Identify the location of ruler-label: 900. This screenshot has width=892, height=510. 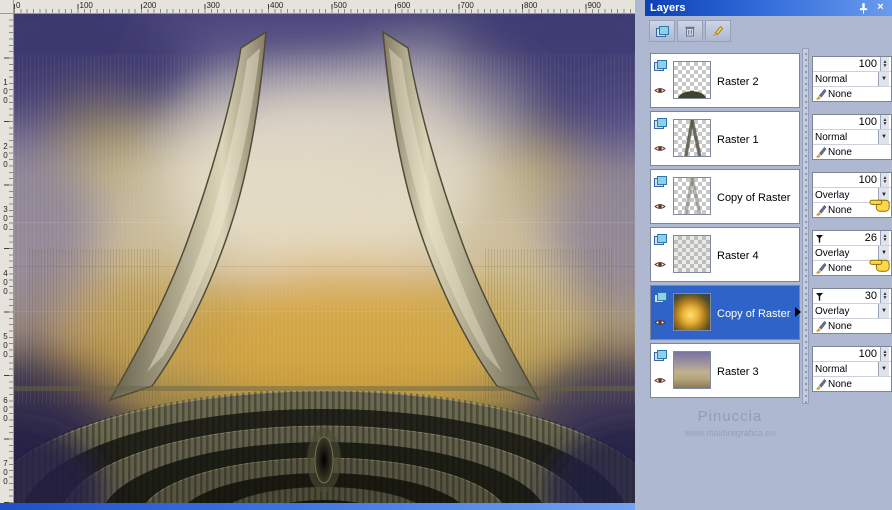
(594, 5).